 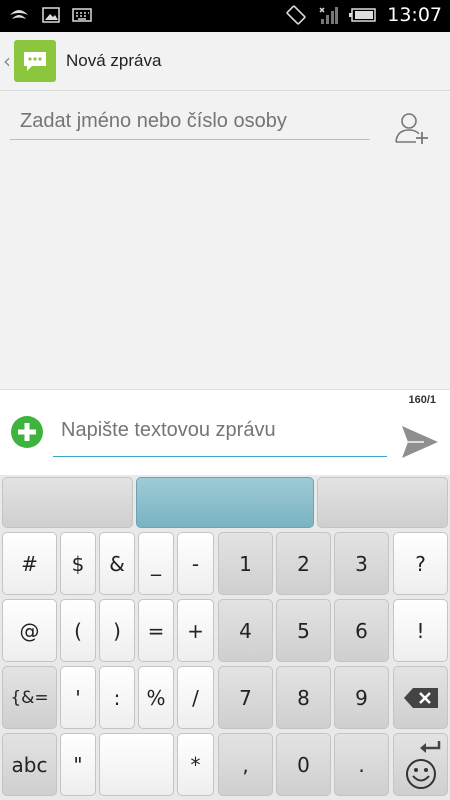 I want to click on battery-icon, so click(x=362, y=15).